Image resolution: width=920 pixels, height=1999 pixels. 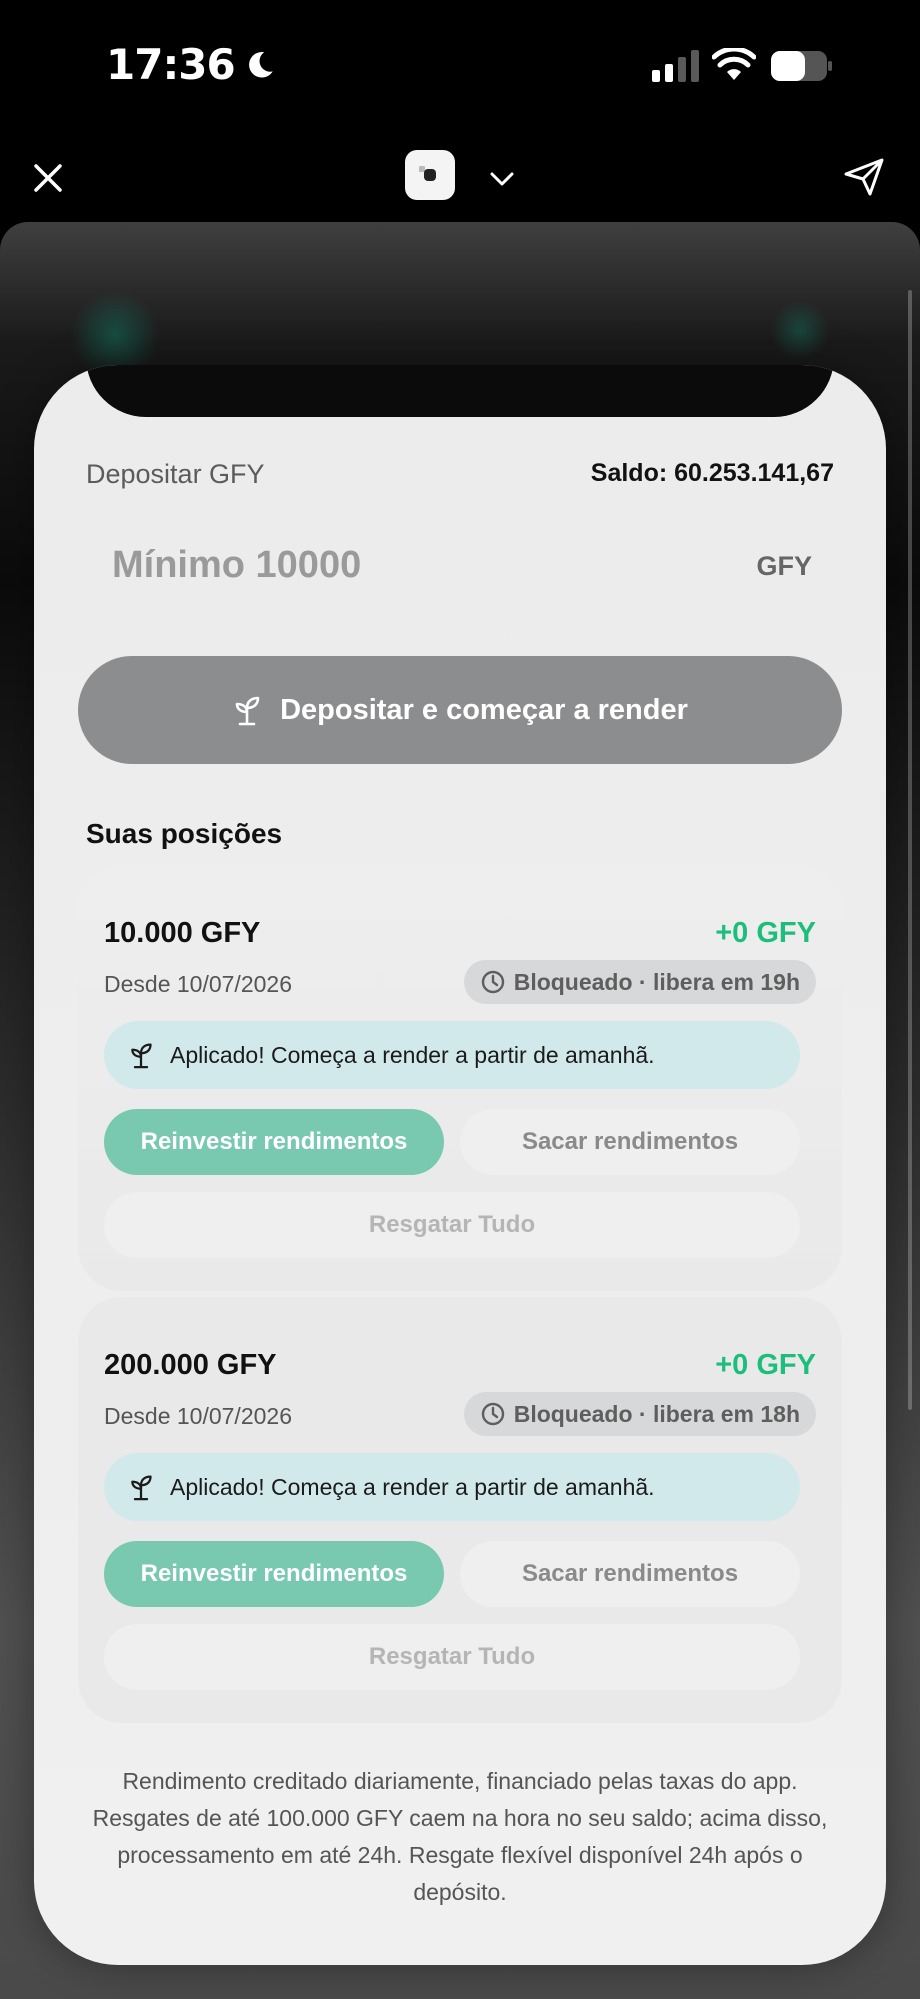 What do you see at coordinates (460, 391) in the screenshot?
I see `card-notch` at bounding box center [460, 391].